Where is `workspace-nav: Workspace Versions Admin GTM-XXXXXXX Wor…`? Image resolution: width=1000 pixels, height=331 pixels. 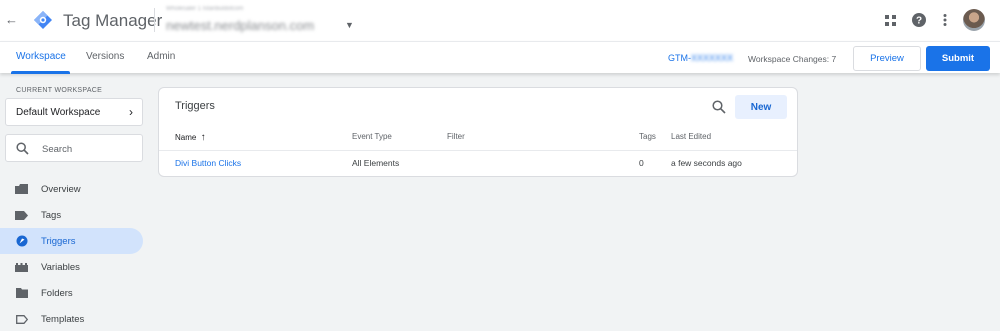 workspace-nav: Workspace Versions Admin GTM-XXXXXXX Wor… is located at coordinates (500, 57).